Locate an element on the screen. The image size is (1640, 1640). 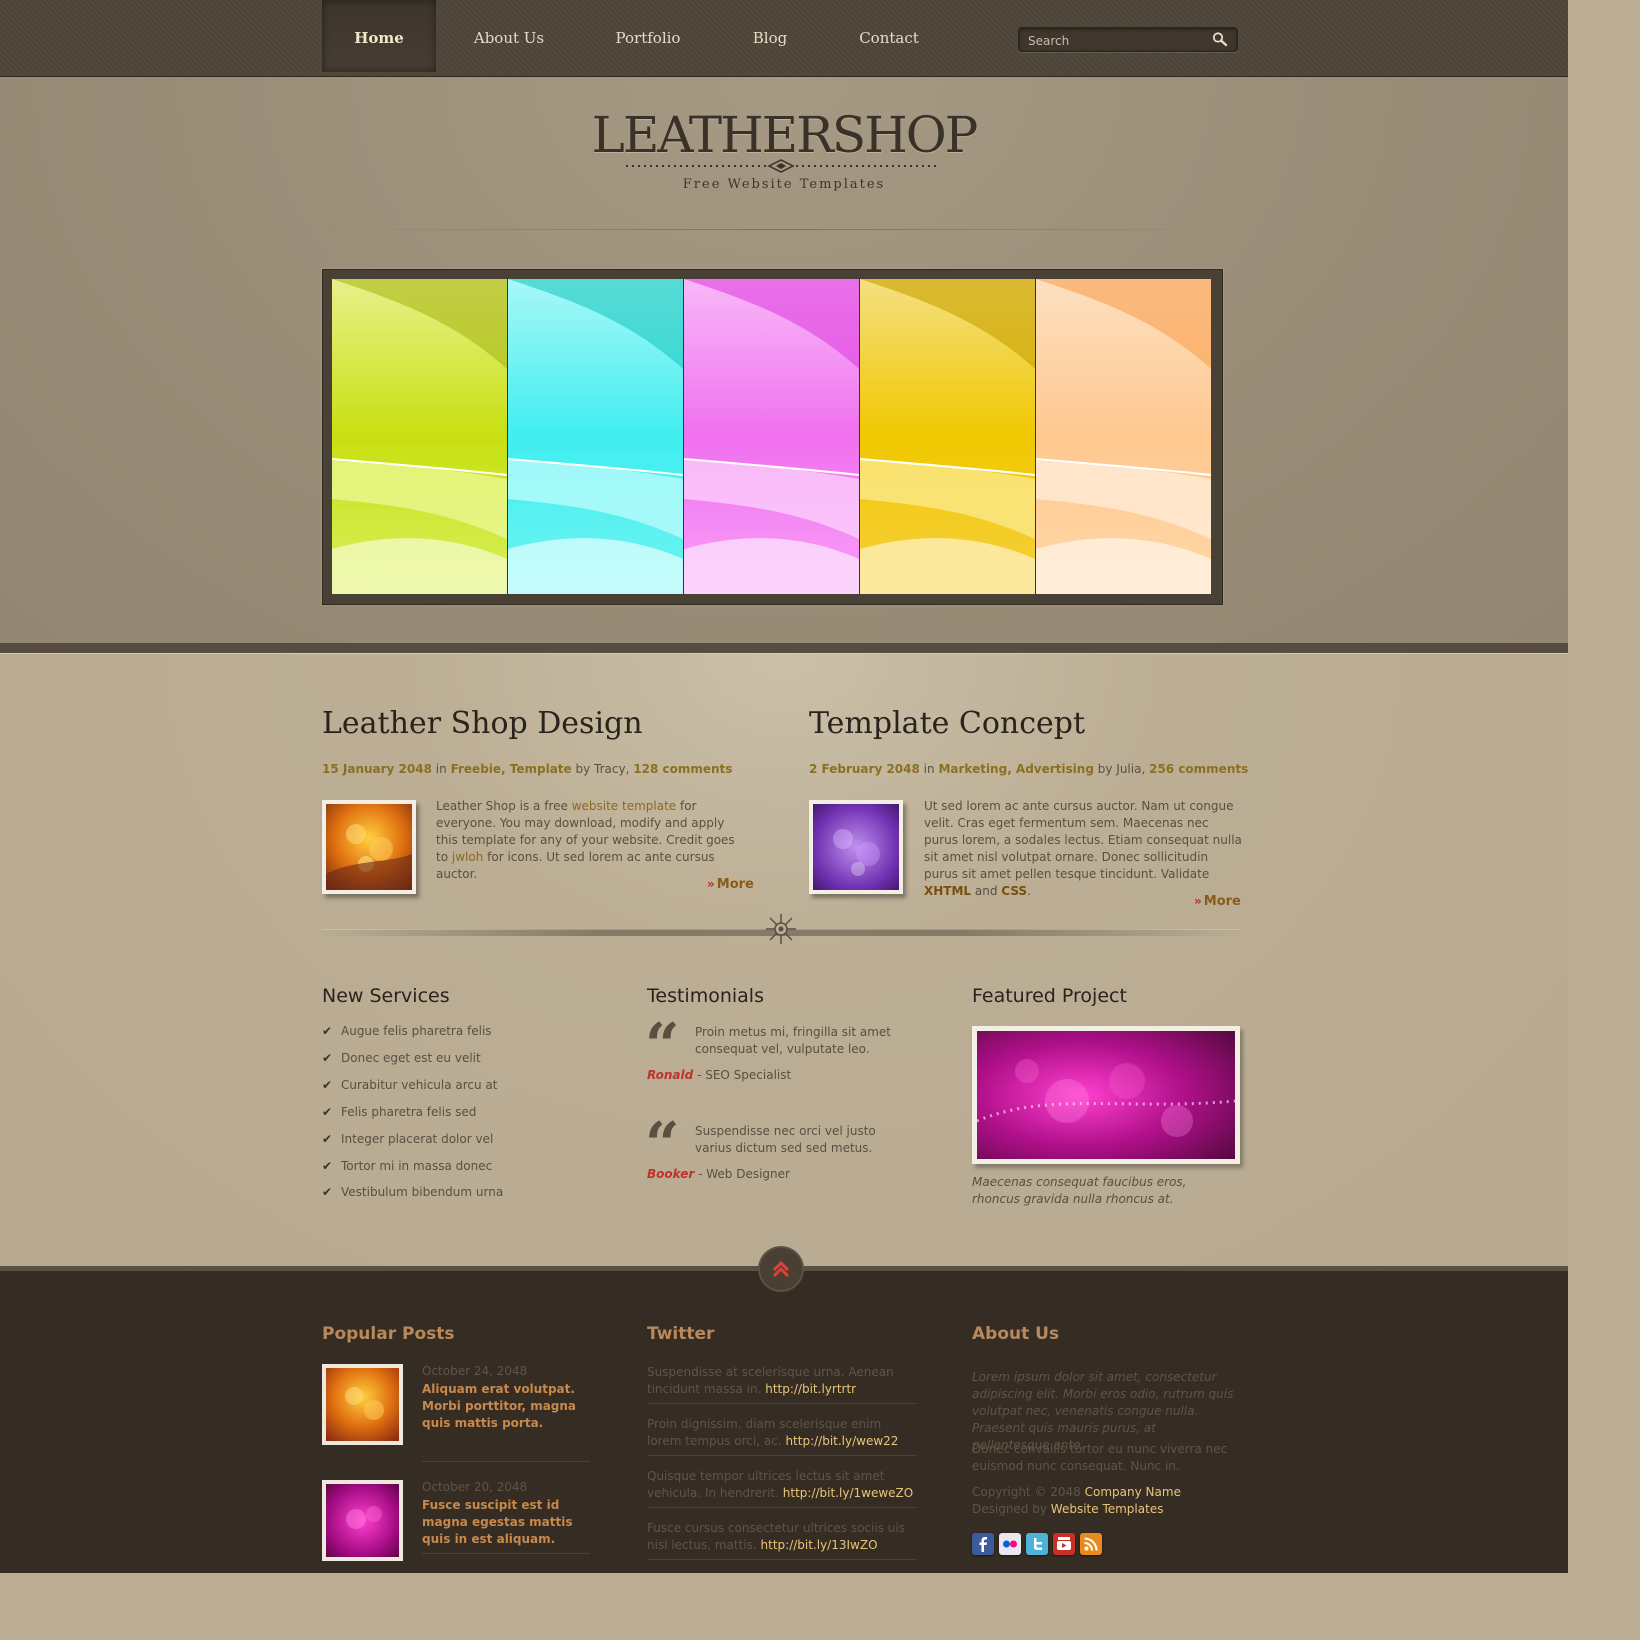
about-us-title: About Us is located at coordinates (1016, 1334).